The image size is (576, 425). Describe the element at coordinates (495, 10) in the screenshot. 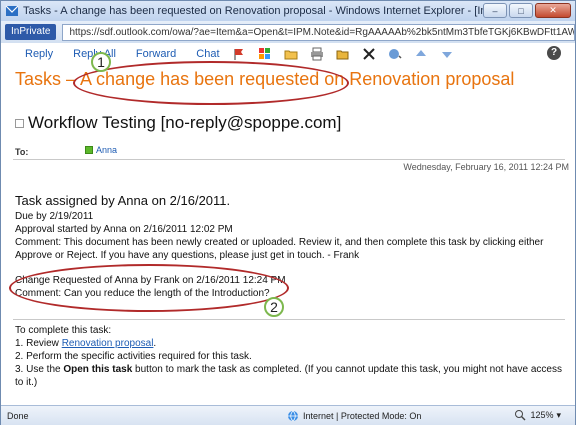

I see `minimize-button: –` at that location.